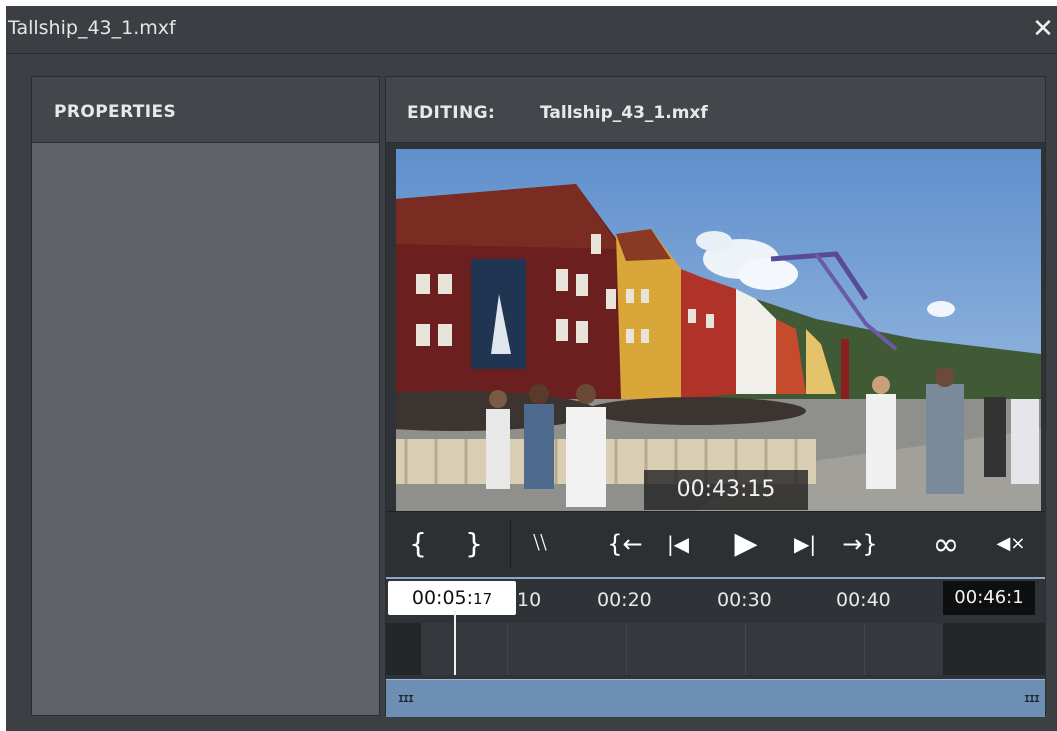  What do you see at coordinates (451, 113) in the screenshot?
I see `editing-label: EDITING:` at bounding box center [451, 113].